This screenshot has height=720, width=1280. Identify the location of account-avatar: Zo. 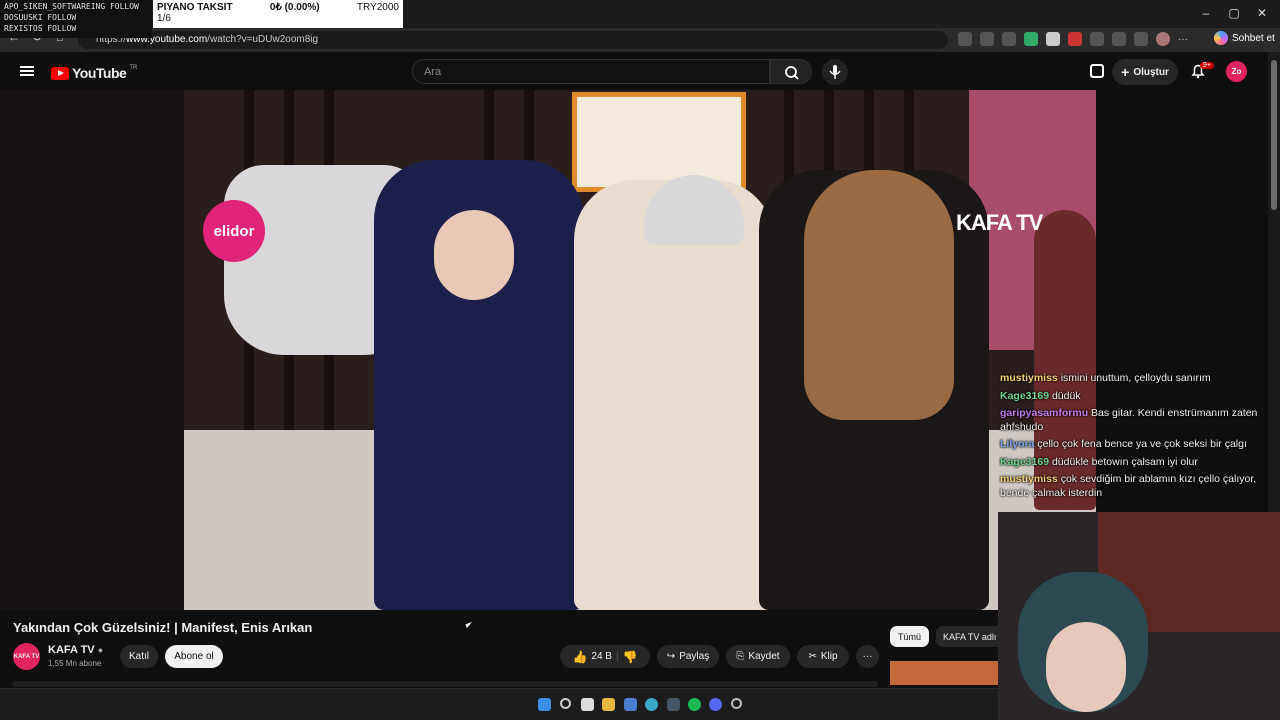
(1236, 71).